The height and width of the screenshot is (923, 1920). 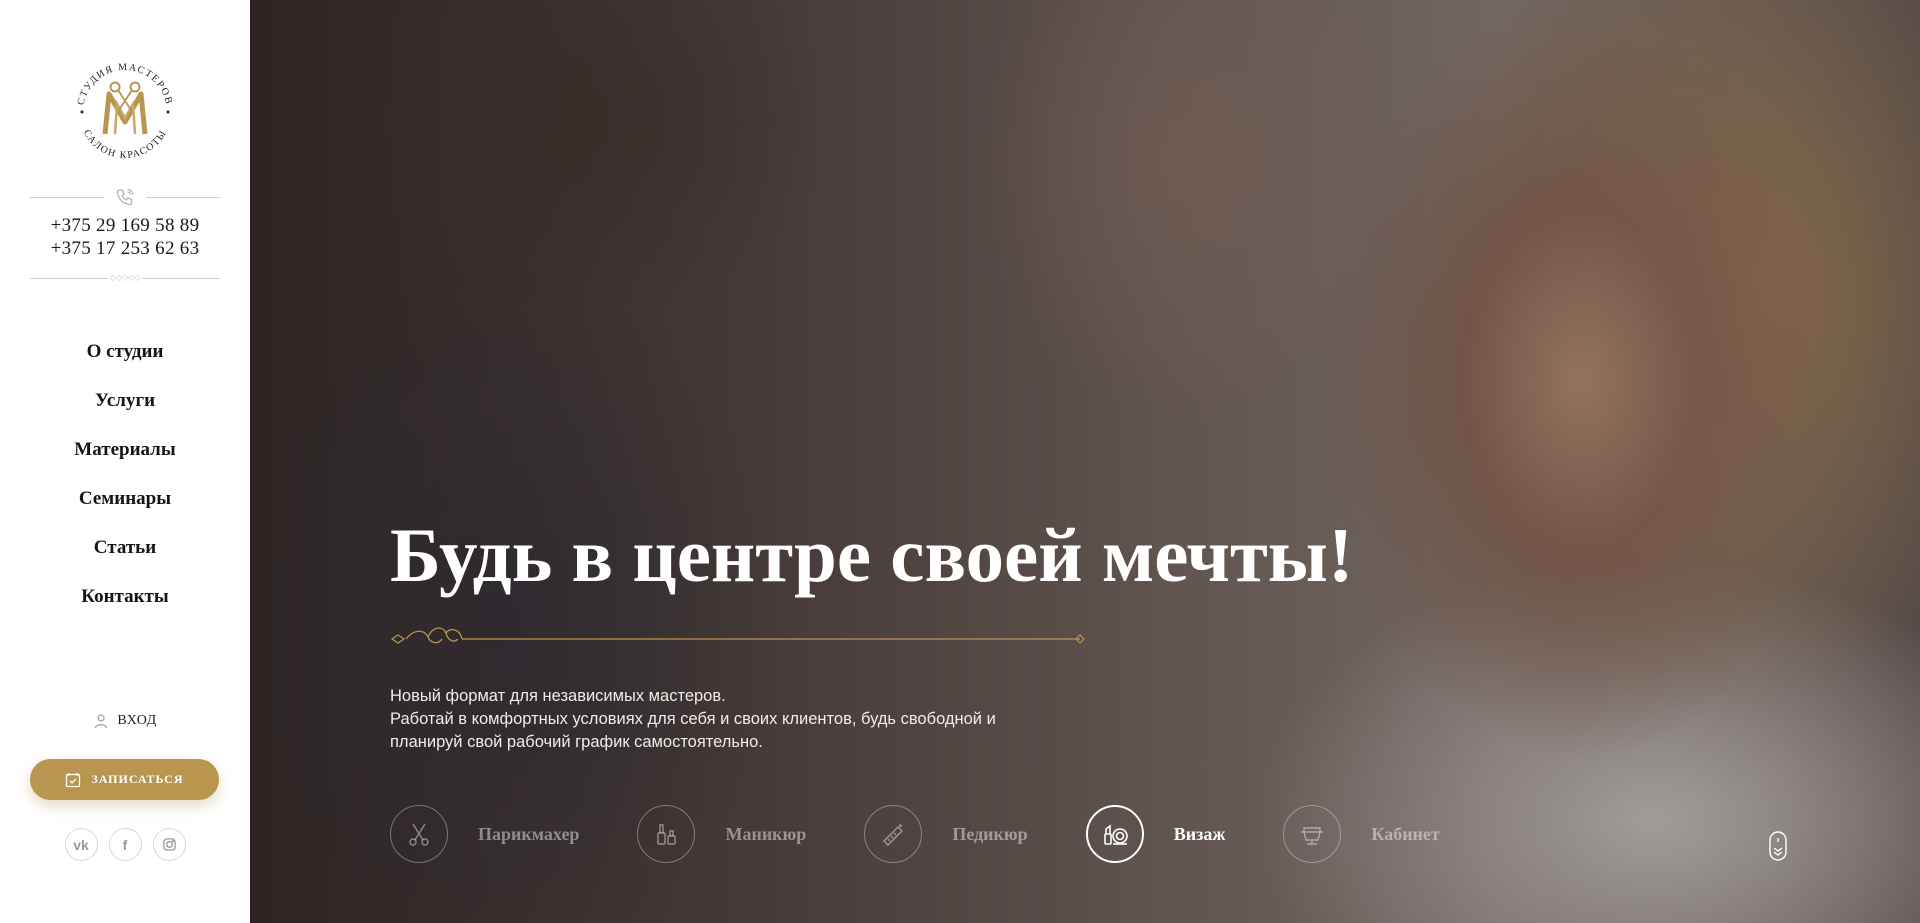 I want to click on logo-bottom-text: САЛОН КРАСОТЫ, so click(x=124, y=144).